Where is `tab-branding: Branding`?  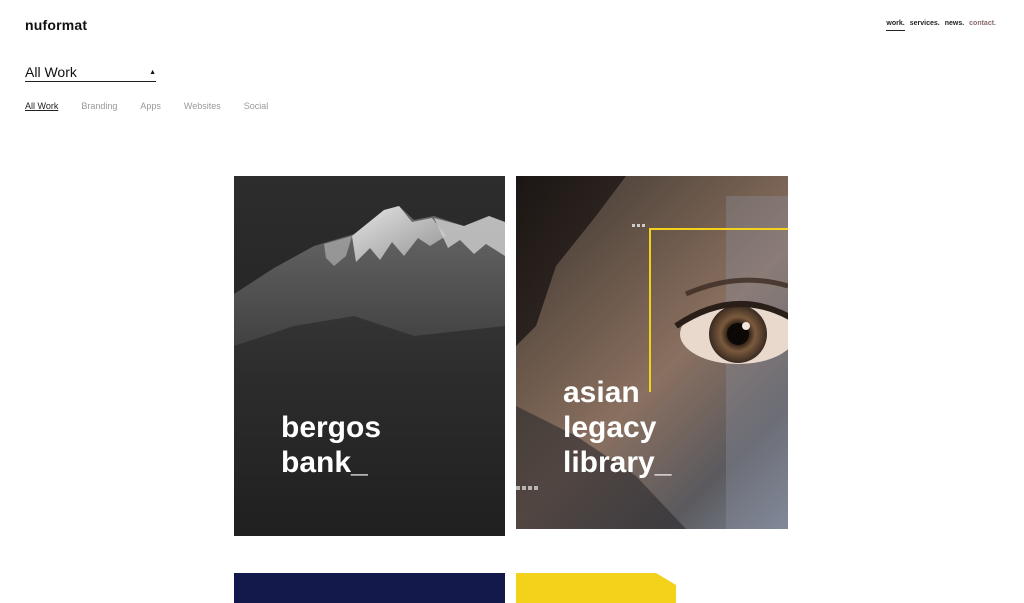
tab-branding: Branding is located at coordinates (99, 106).